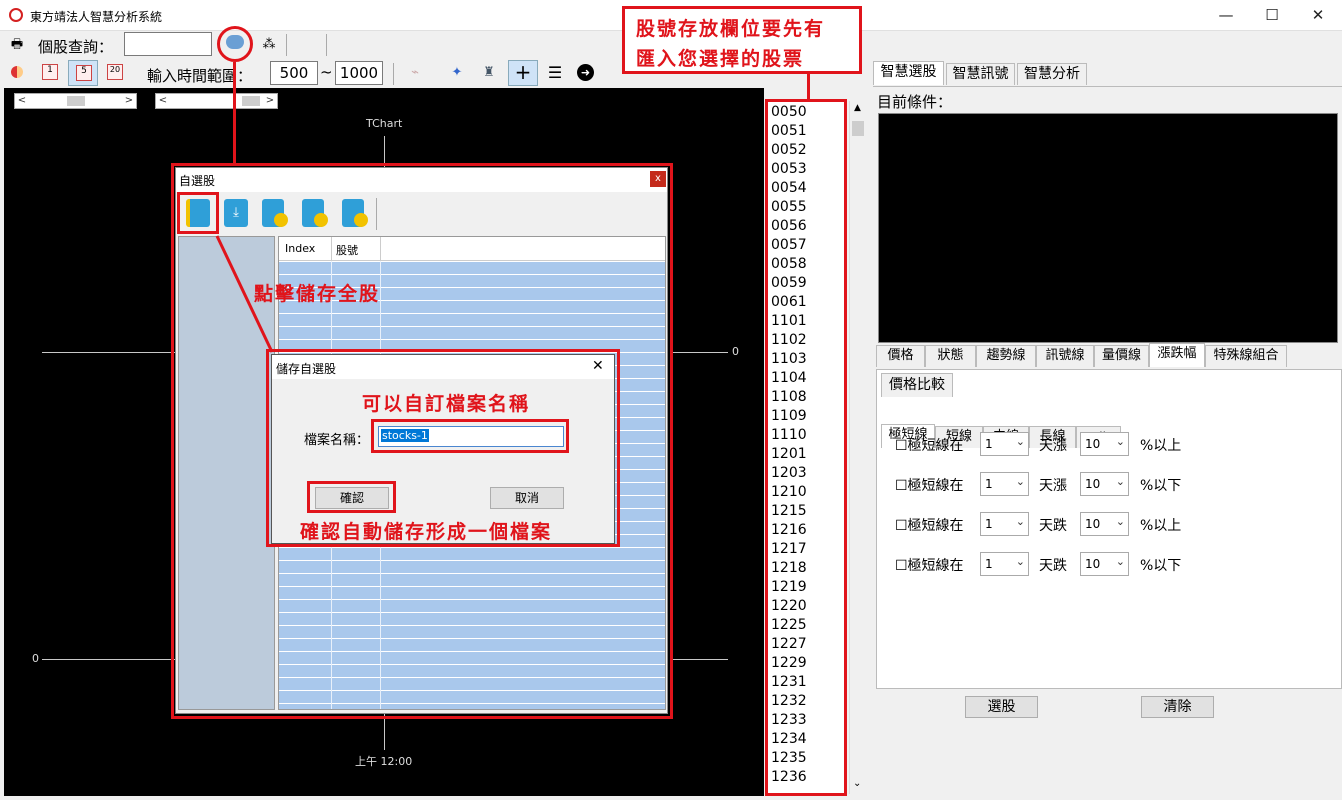 This screenshot has width=1342, height=800. Describe the element at coordinates (446, 404) in the screenshot. I see `annotation-custom-name: 可以自訂檔案名稱` at that location.